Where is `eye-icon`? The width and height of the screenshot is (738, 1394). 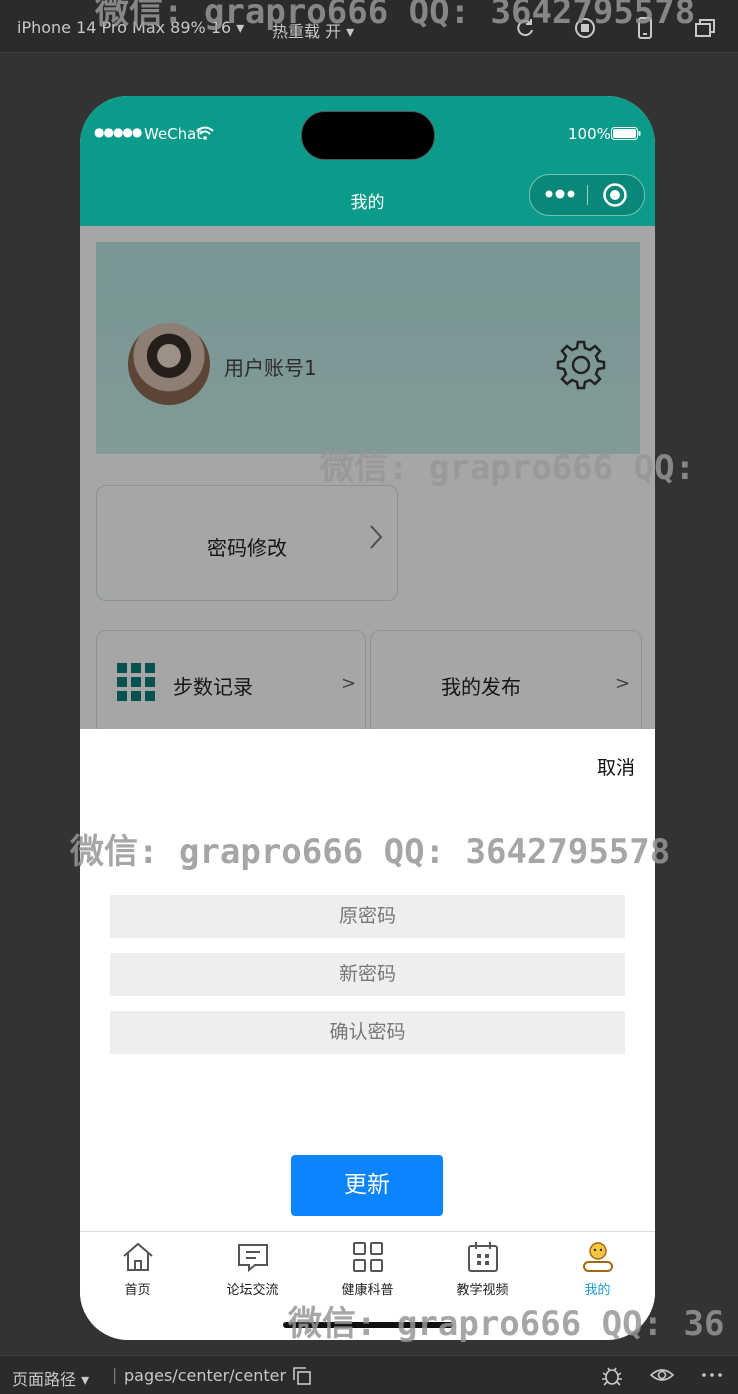 eye-icon is located at coordinates (662, 1375).